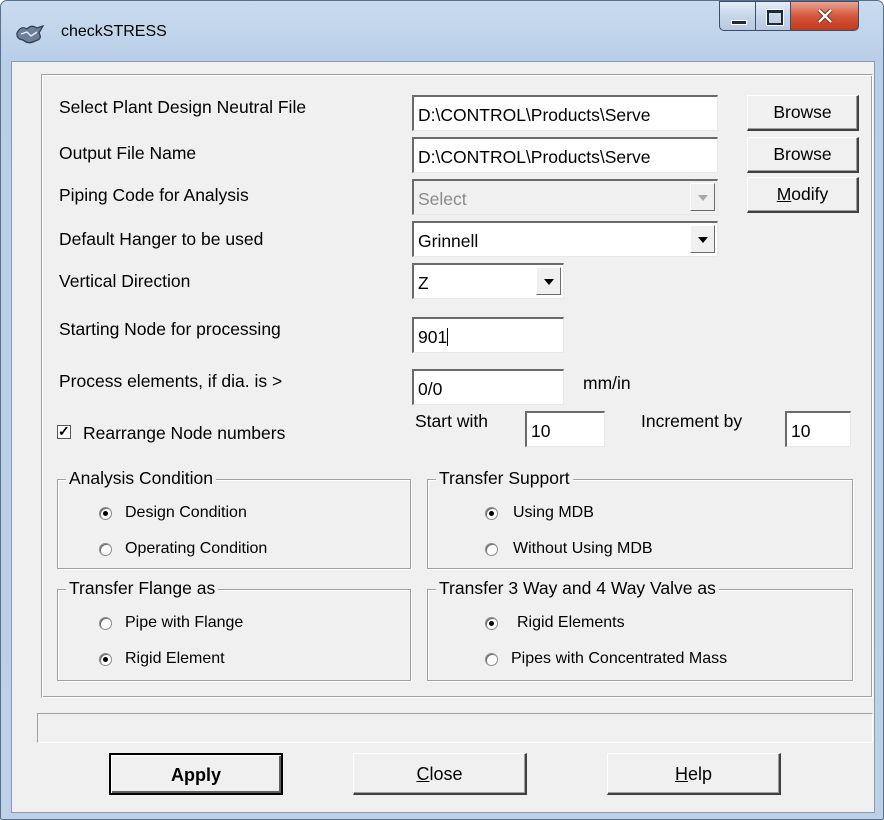 Image resolution: width=884 pixels, height=820 pixels. Describe the element at coordinates (30, 34) in the screenshot. I see `checkstress-app-icon` at that location.